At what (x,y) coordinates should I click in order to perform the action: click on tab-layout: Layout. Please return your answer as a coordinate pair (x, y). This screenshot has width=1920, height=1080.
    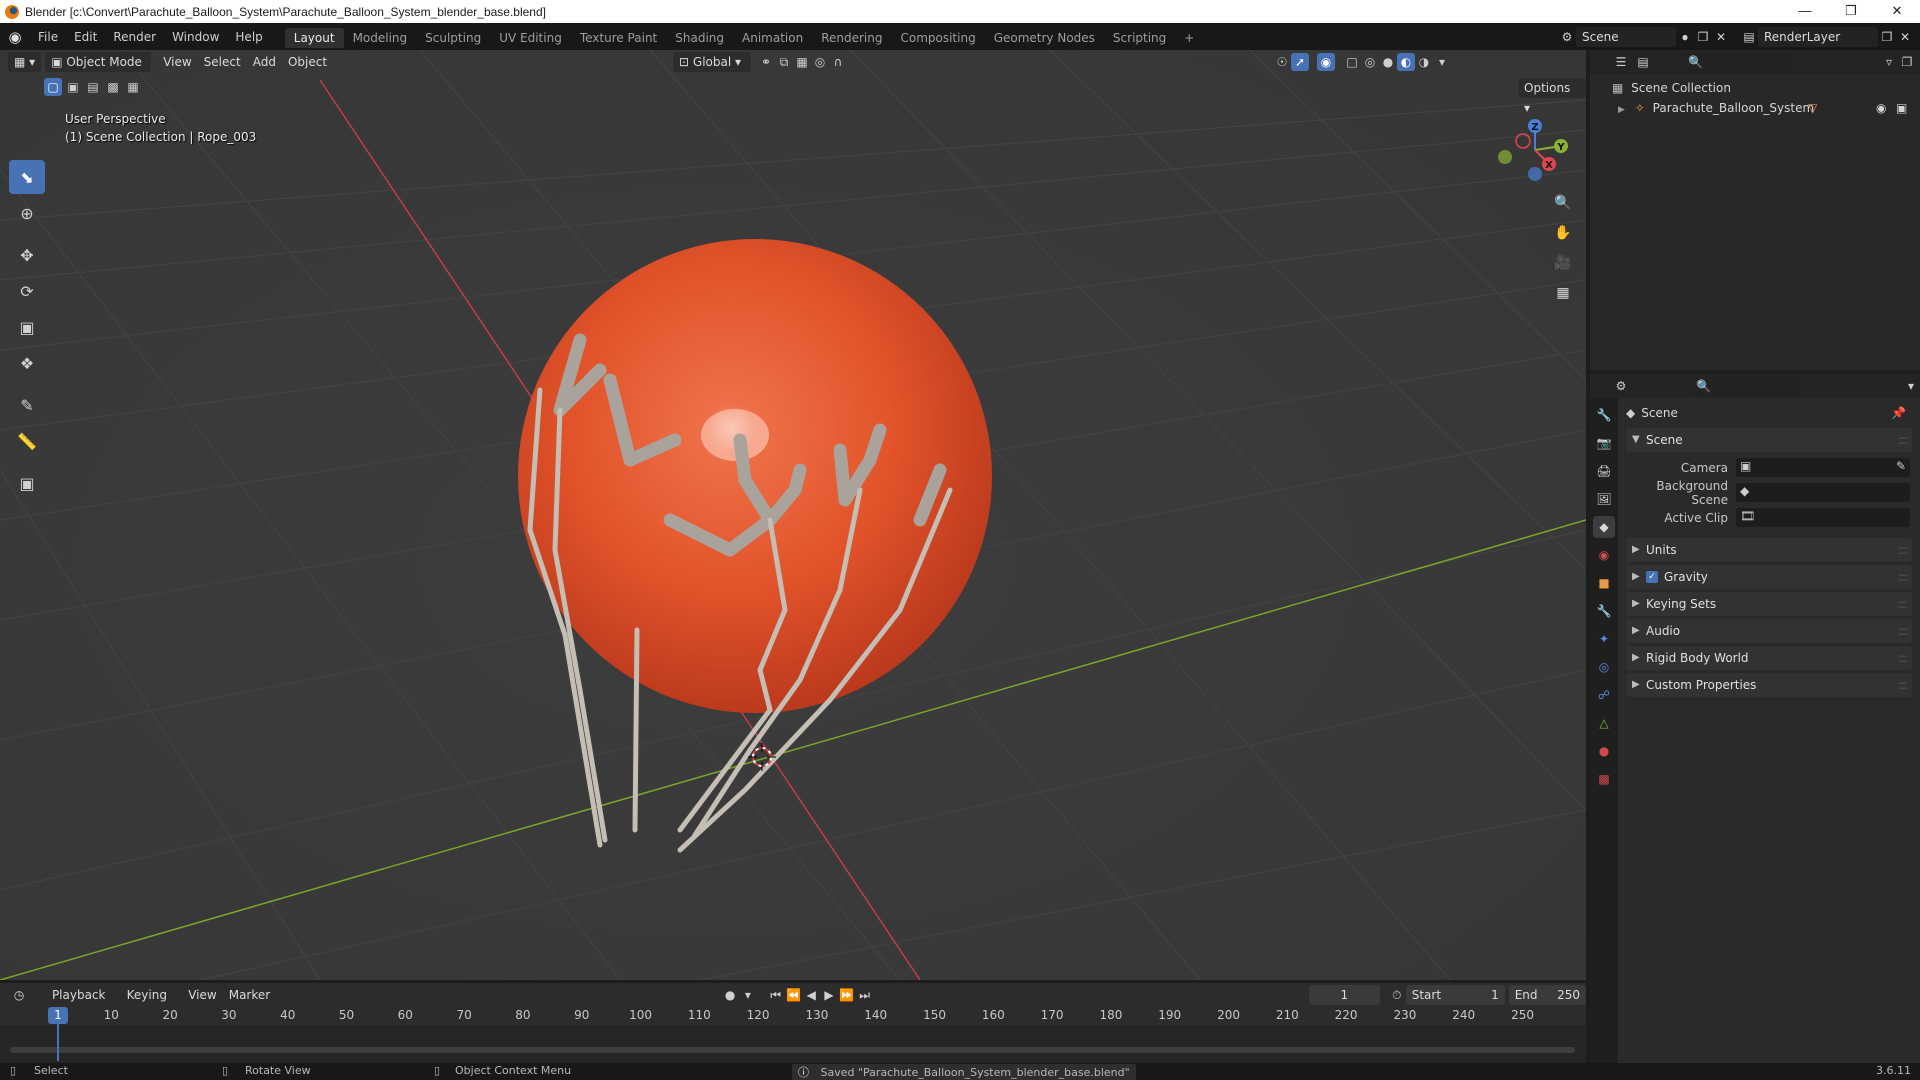
    Looking at the image, I should click on (314, 37).